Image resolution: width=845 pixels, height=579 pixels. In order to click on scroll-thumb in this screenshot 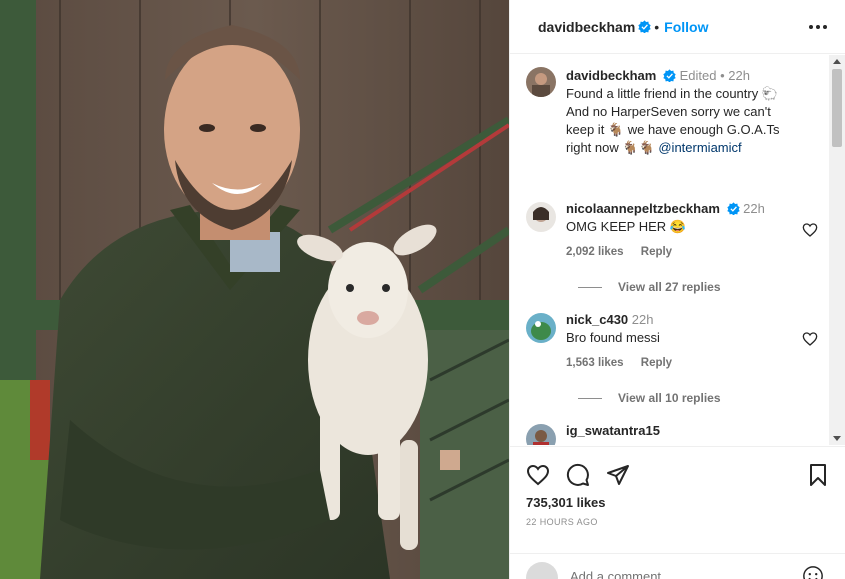, I will do `click(837, 108)`.